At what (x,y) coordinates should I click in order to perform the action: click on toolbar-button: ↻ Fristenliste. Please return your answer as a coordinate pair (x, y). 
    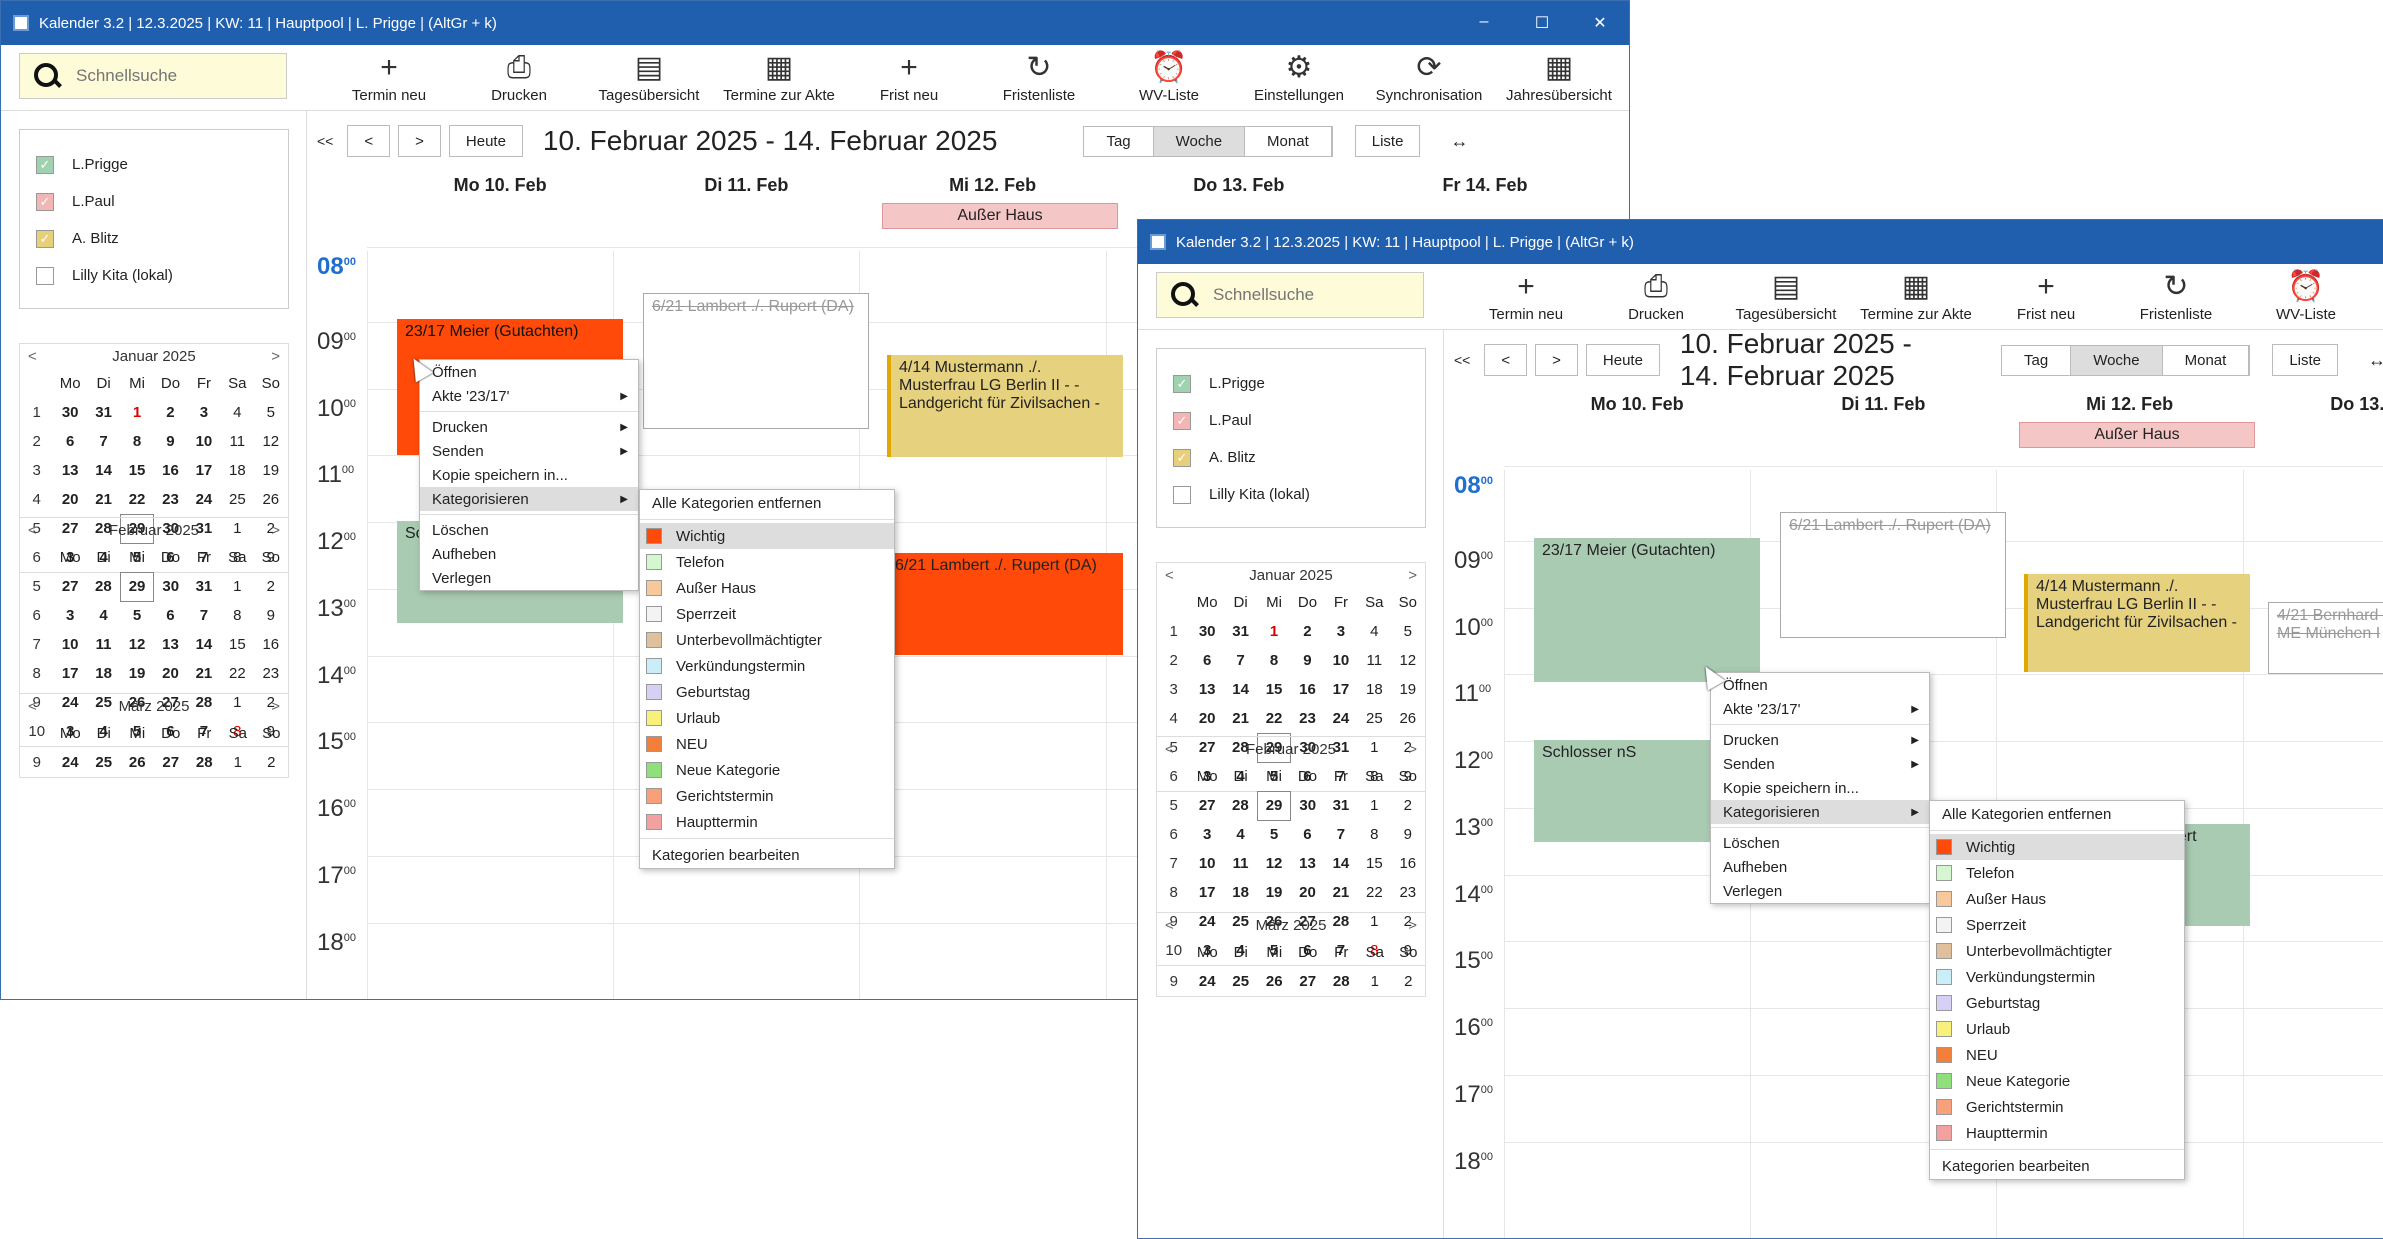
    Looking at the image, I should click on (1039, 74).